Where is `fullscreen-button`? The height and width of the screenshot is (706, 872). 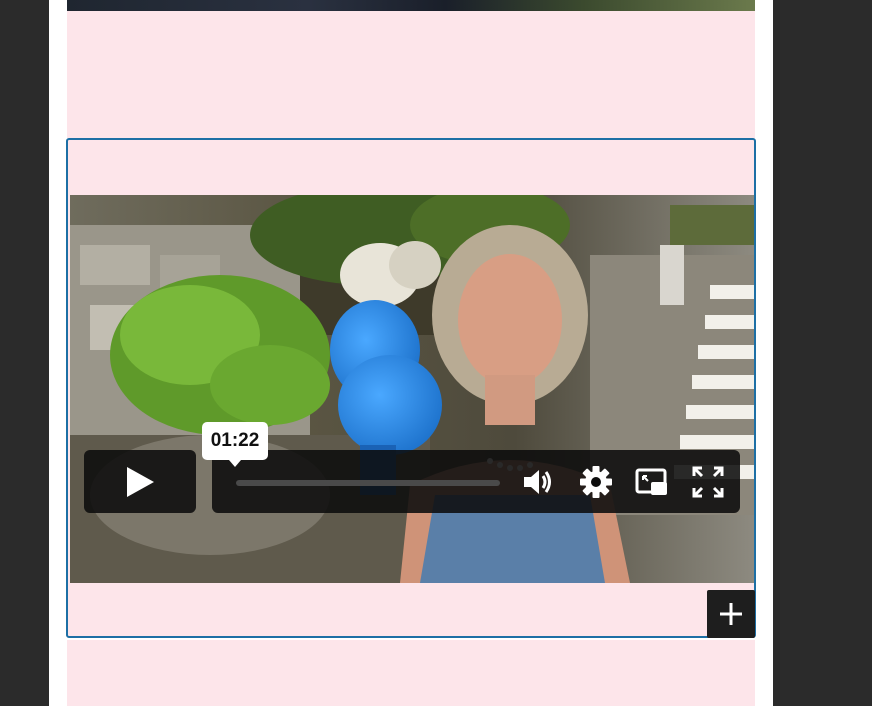
fullscreen-button is located at coordinates (708, 482).